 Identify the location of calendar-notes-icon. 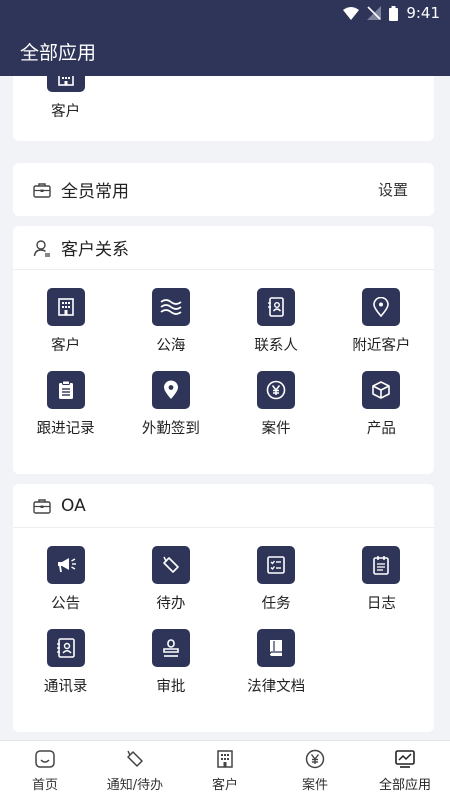
(381, 565).